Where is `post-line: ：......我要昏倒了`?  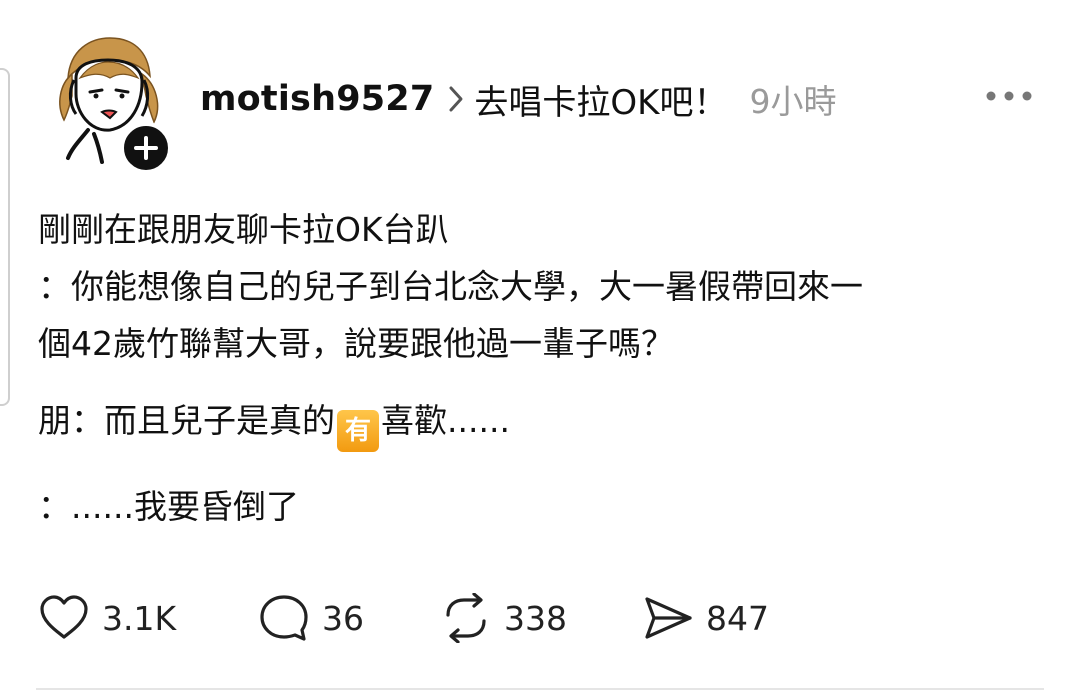
post-line: ：......我要昏倒了 is located at coordinates (168, 506).